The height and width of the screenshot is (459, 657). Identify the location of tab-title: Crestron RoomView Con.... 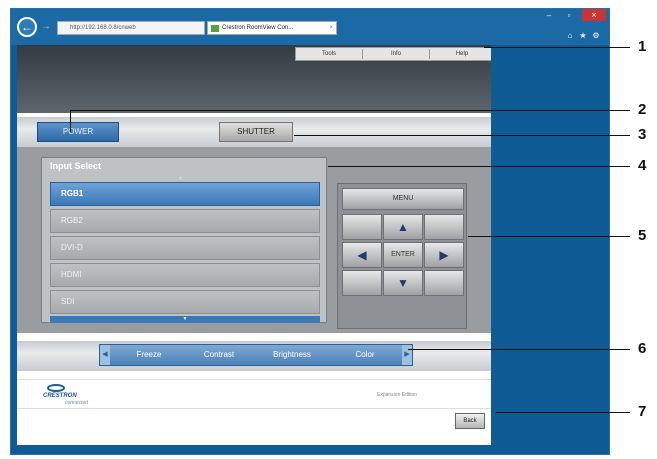
(258, 28).